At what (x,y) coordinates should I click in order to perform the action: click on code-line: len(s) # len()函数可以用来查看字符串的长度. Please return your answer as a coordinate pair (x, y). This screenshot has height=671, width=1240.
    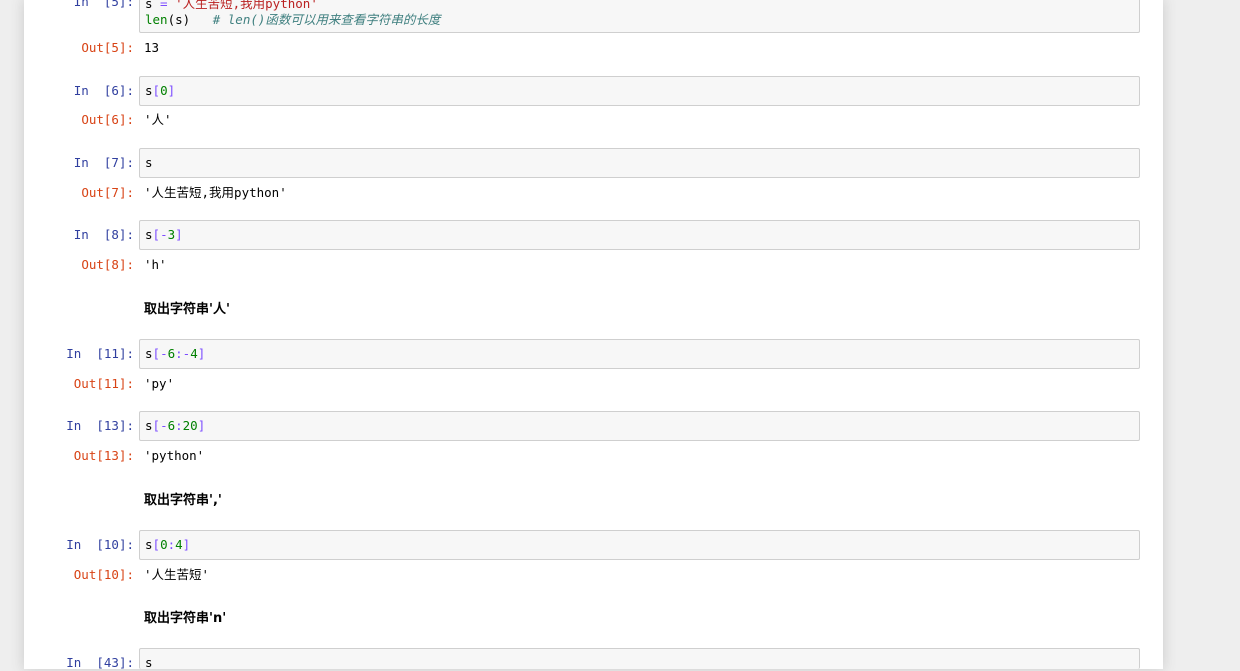
    Looking at the image, I should click on (292, 20).